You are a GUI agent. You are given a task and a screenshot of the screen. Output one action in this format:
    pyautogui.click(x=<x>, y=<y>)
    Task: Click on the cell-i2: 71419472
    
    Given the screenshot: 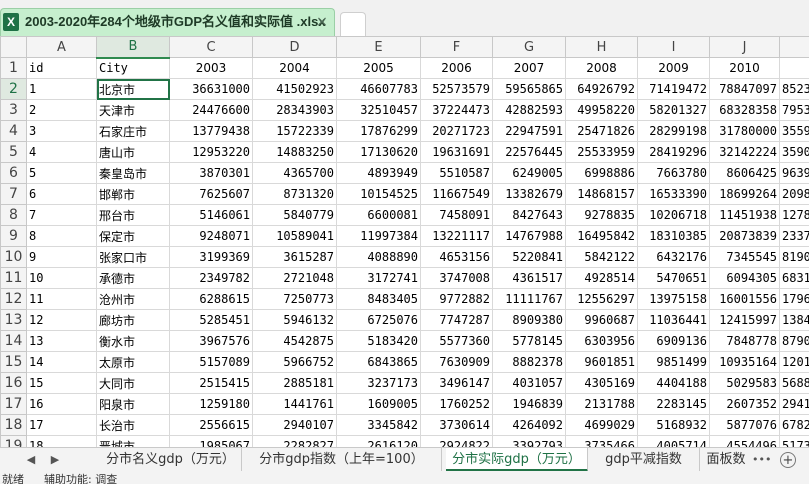 What is the action you would take?
    pyautogui.click(x=673, y=89)
    